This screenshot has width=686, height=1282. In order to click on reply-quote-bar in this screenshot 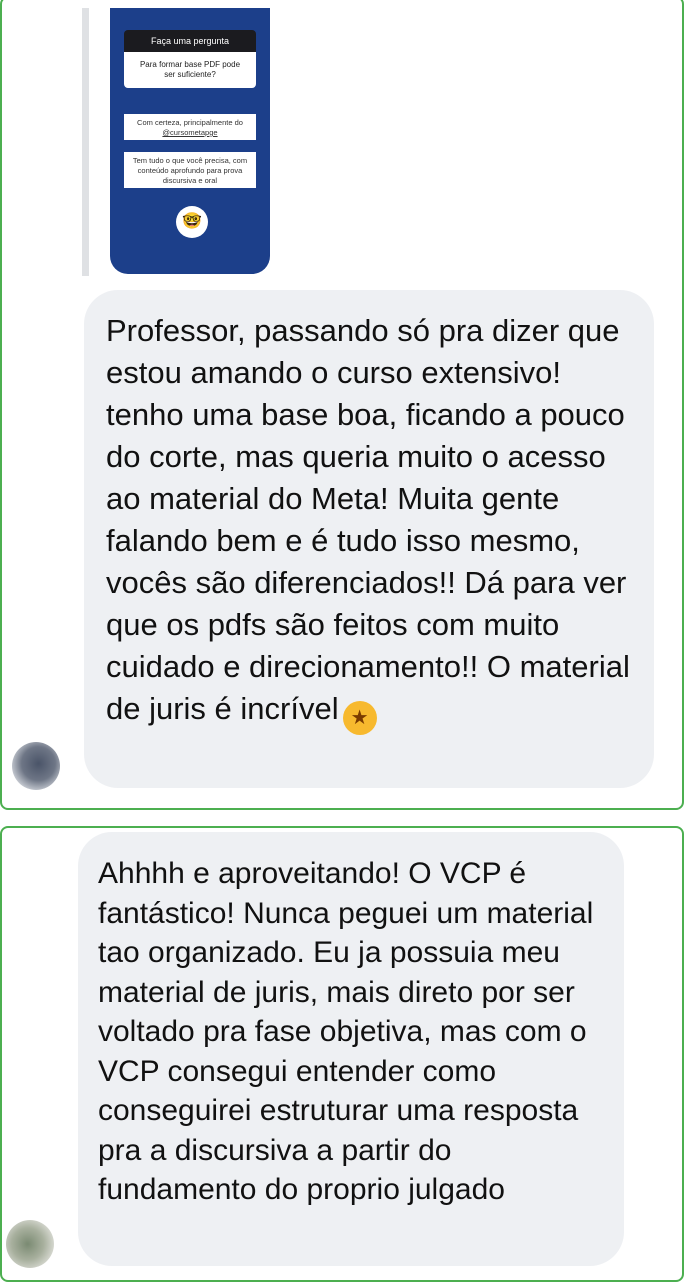, I will do `click(85, 142)`.